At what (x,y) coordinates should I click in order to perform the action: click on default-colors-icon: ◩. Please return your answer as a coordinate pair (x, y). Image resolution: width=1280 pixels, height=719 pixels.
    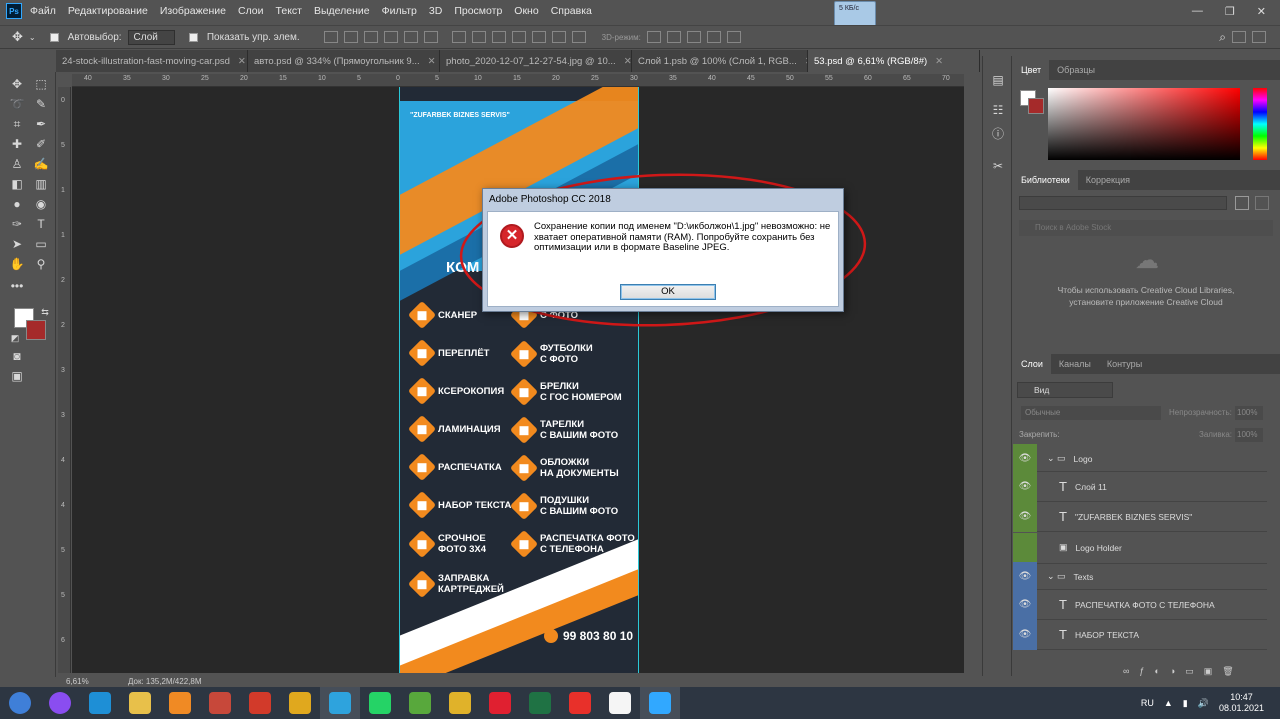
    Looking at the image, I should click on (15, 338).